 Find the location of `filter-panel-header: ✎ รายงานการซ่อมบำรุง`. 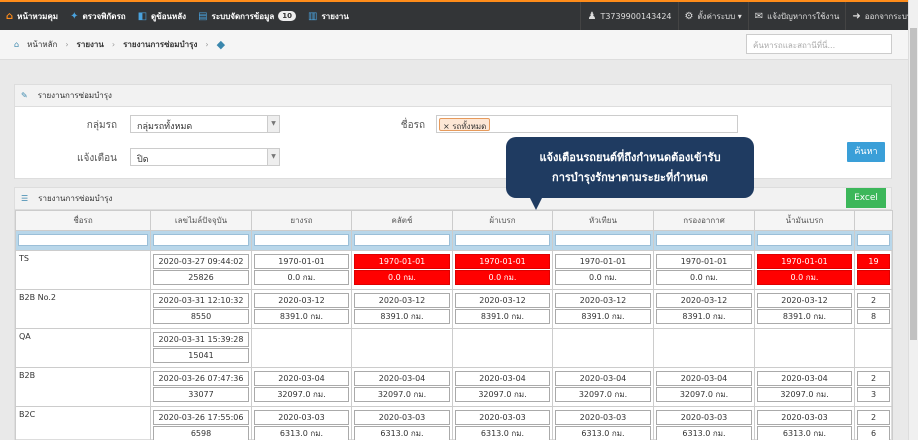

filter-panel-header: ✎ รายงานการซ่อมบำรุง is located at coordinates (453, 96).